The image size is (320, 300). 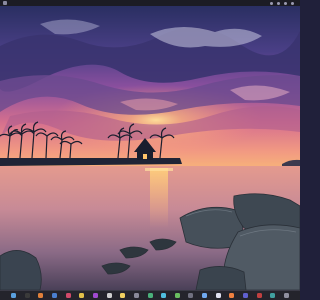 What do you see at coordinates (123, 295) in the screenshot?
I see `notes-icon` at bounding box center [123, 295].